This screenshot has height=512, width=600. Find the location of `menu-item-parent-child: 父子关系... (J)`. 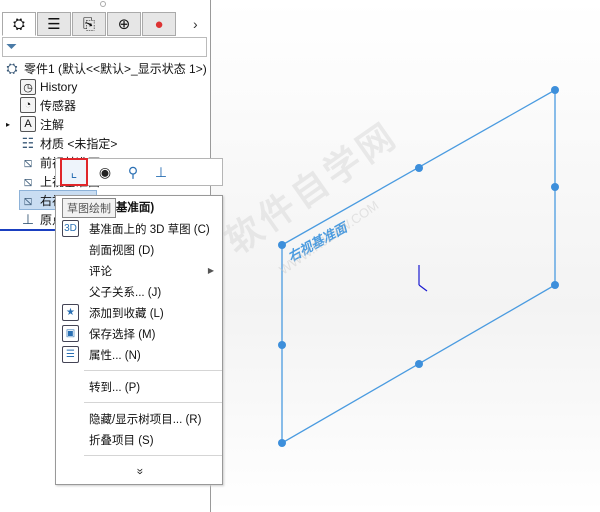

menu-item-parent-child: 父子关系... (J) is located at coordinates (139, 291).